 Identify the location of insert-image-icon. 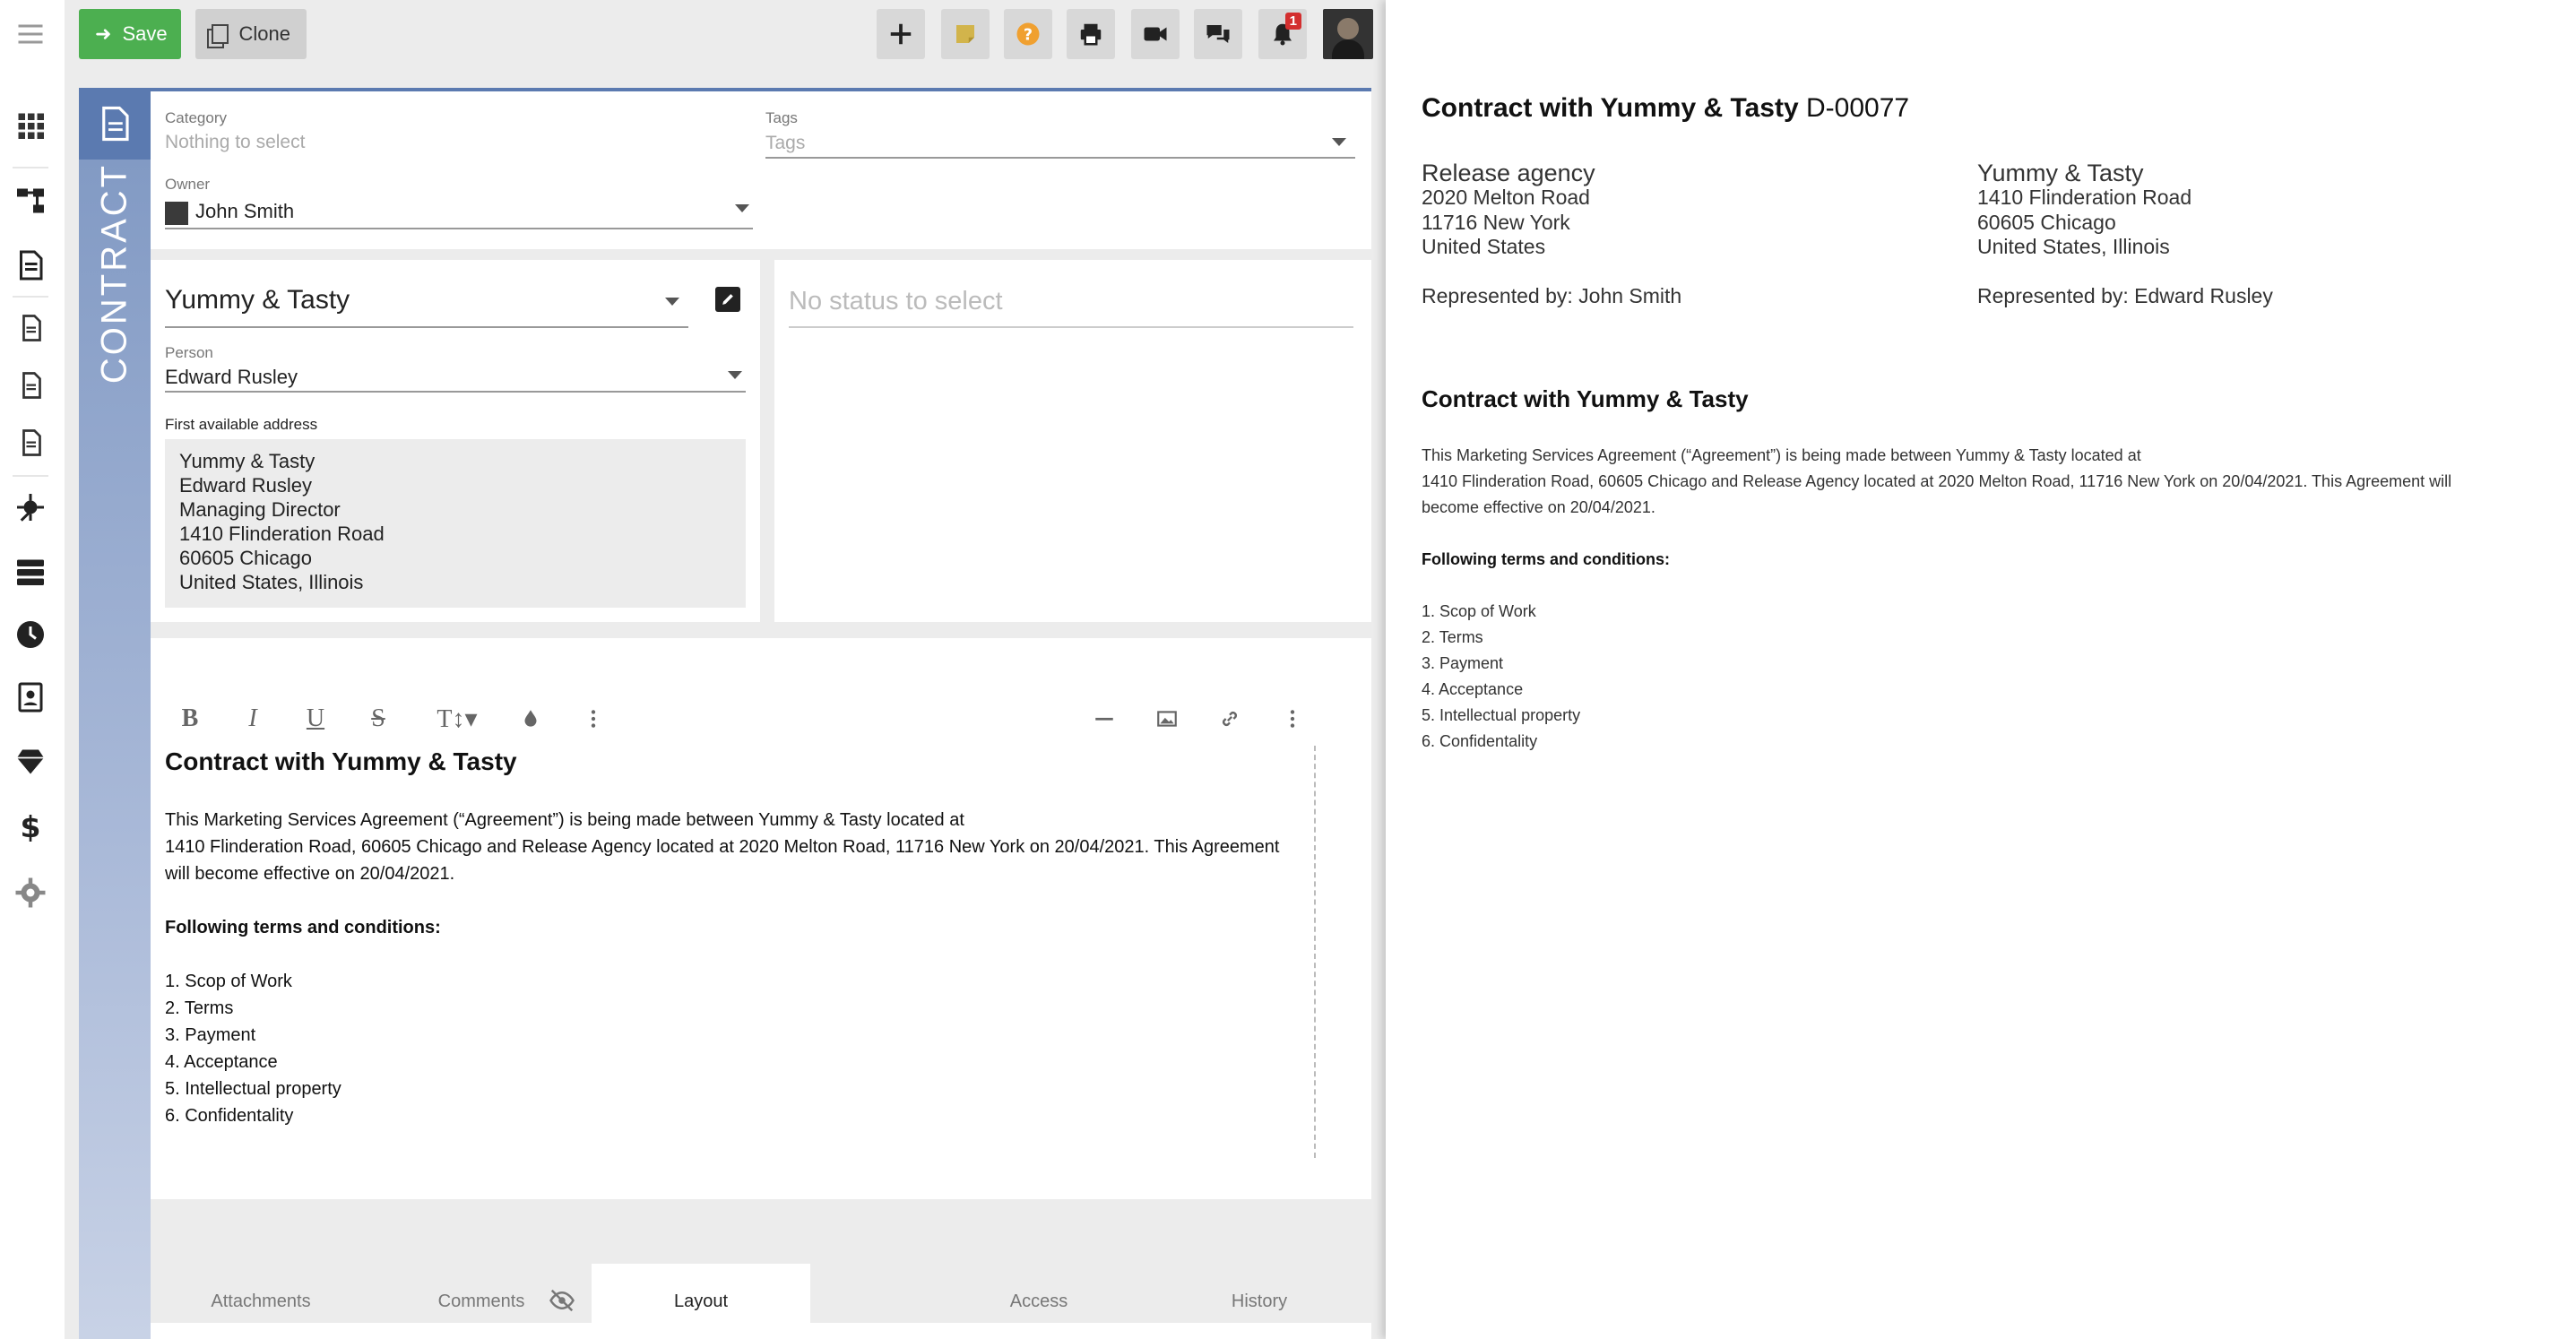
(1167, 719).